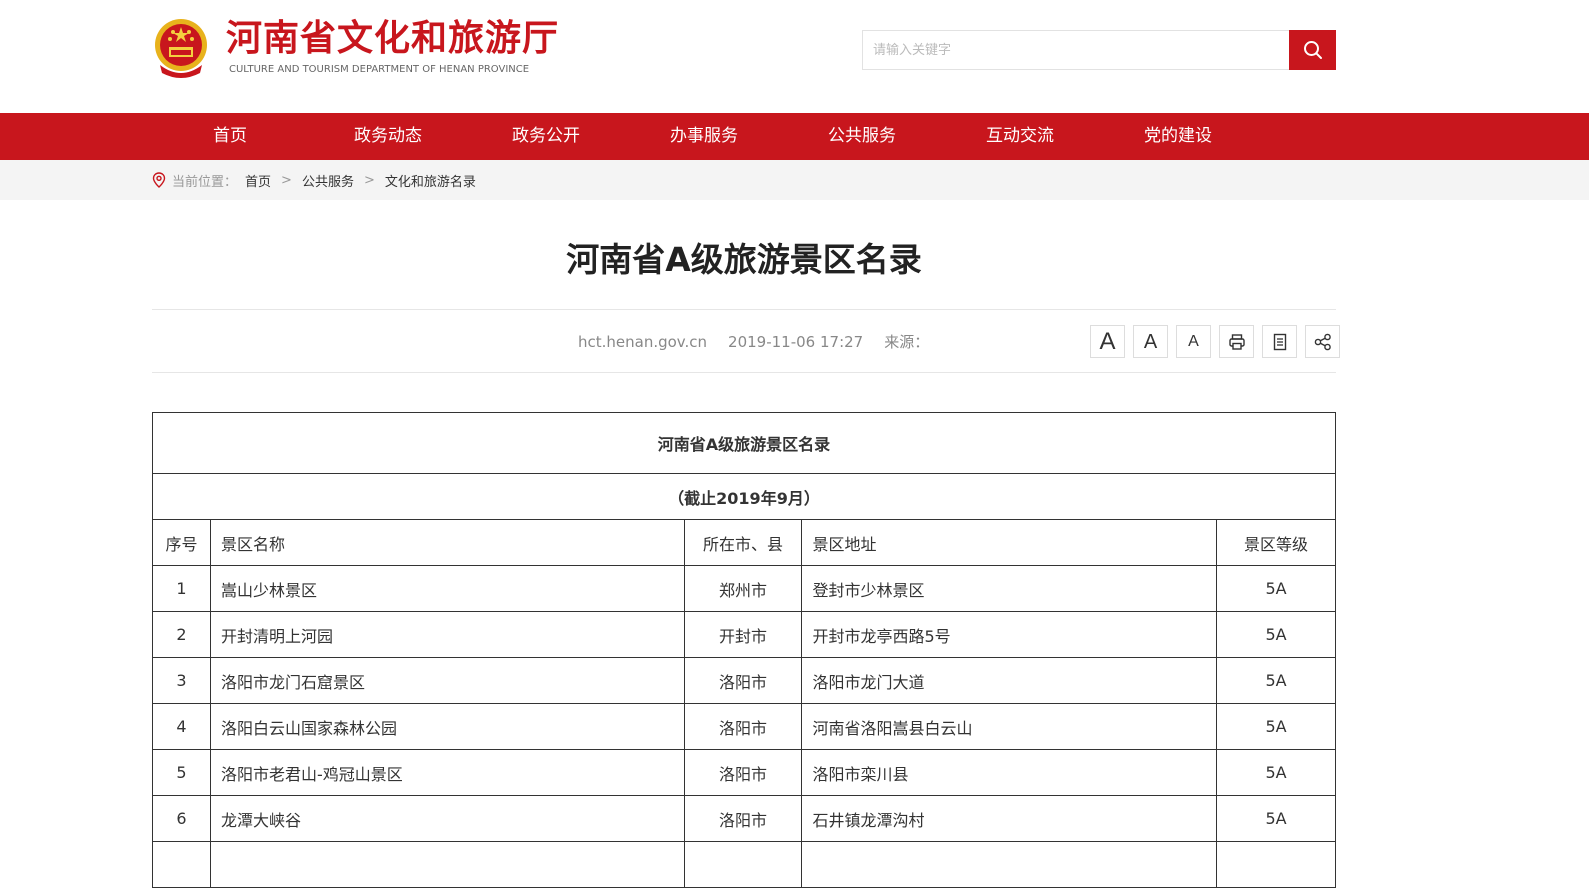 Image resolution: width=1589 pixels, height=888 pixels. Describe the element at coordinates (794, 180) in the screenshot. I see `breadcrumb-bar: 当前位置： 首页 > 公共服务 > 文化和旅游名录` at that location.